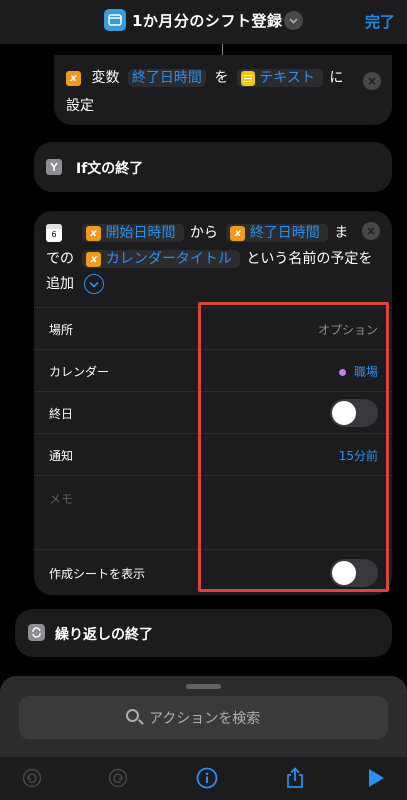 This screenshot has height=800, width=407. I want to click on add-event-line3: 追加, so click(75, 283).